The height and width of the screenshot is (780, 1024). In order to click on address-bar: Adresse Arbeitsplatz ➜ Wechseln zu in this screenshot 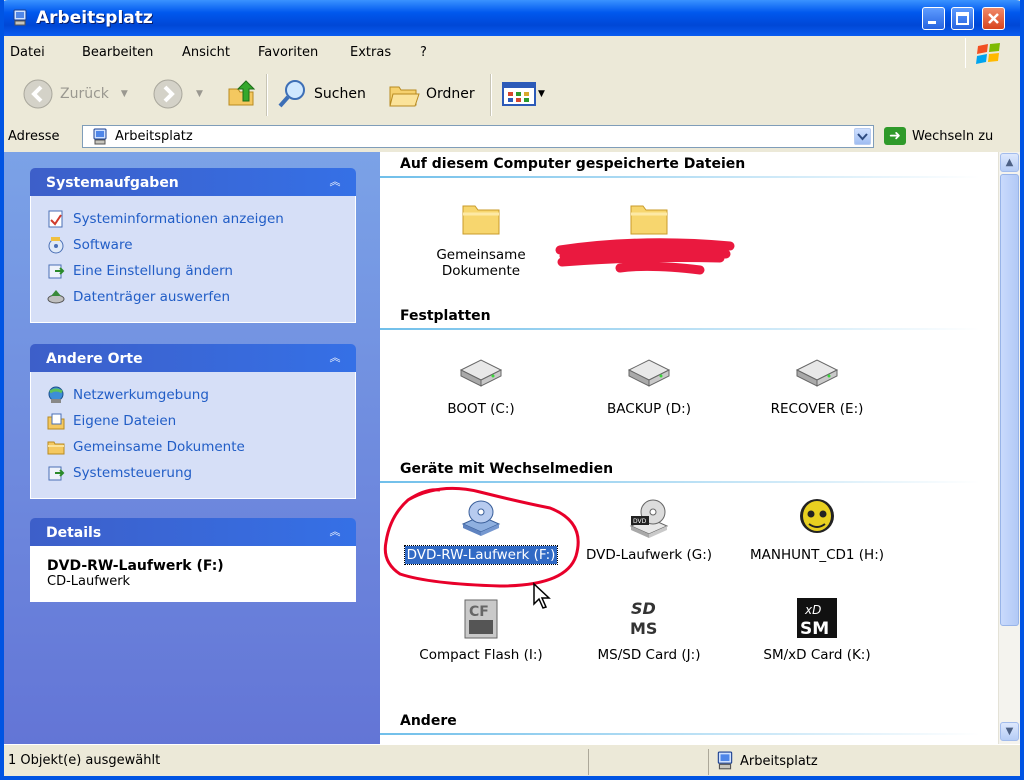, I will do `click(512, 137)`.